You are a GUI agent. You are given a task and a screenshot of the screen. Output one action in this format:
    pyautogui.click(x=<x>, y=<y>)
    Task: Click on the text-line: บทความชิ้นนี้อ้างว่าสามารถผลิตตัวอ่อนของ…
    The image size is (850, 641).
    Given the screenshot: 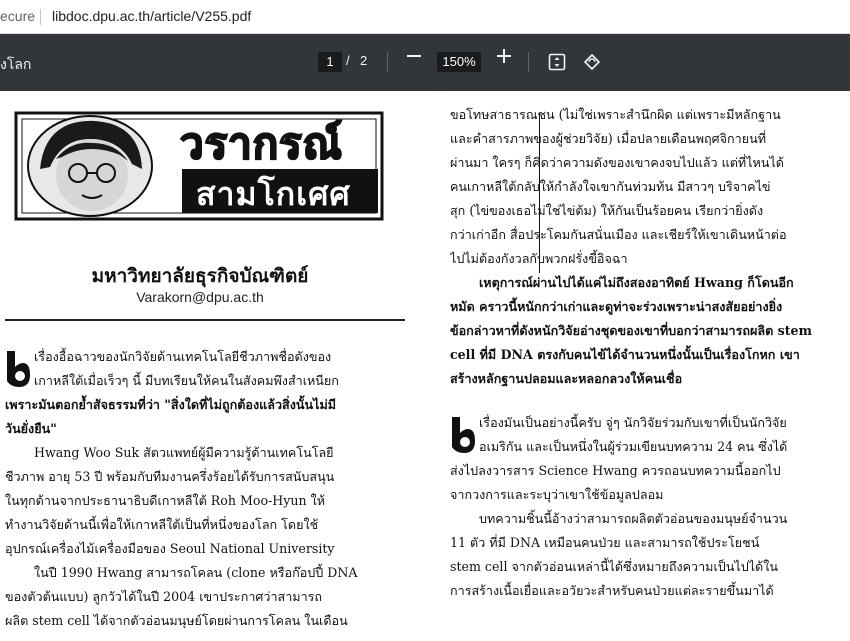 What is the action you would take?
    pyautogui.click(x=633, y=518)
    